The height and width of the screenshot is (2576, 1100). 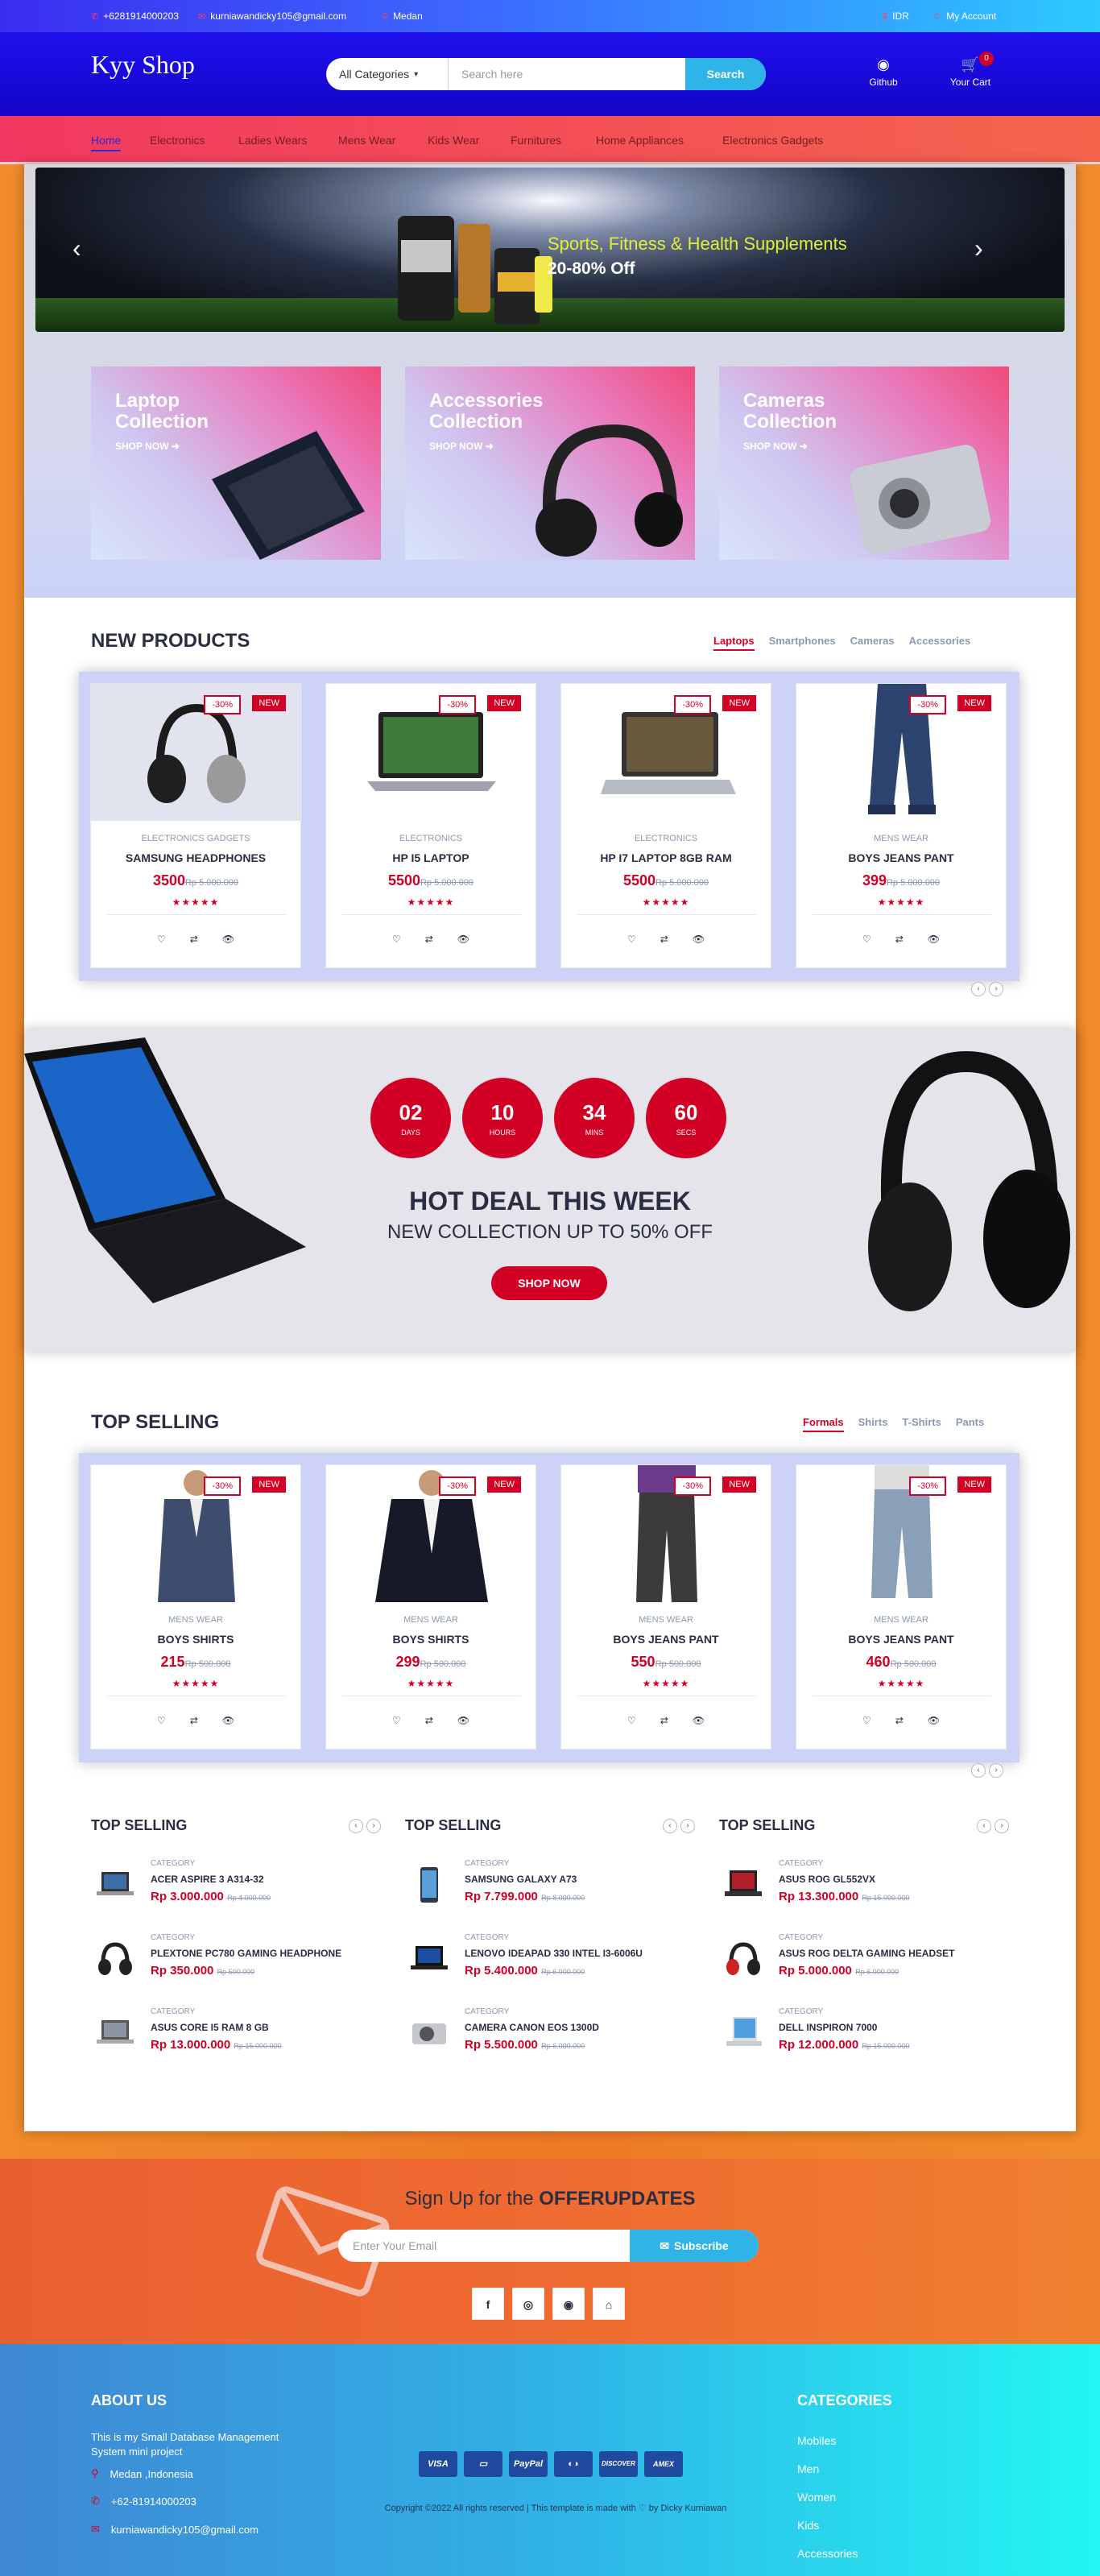 What do you see at coordinates (431, 1639) in the screenshot?
I see `product-name: Boys Shirts` at bounding box center [431, 1639].